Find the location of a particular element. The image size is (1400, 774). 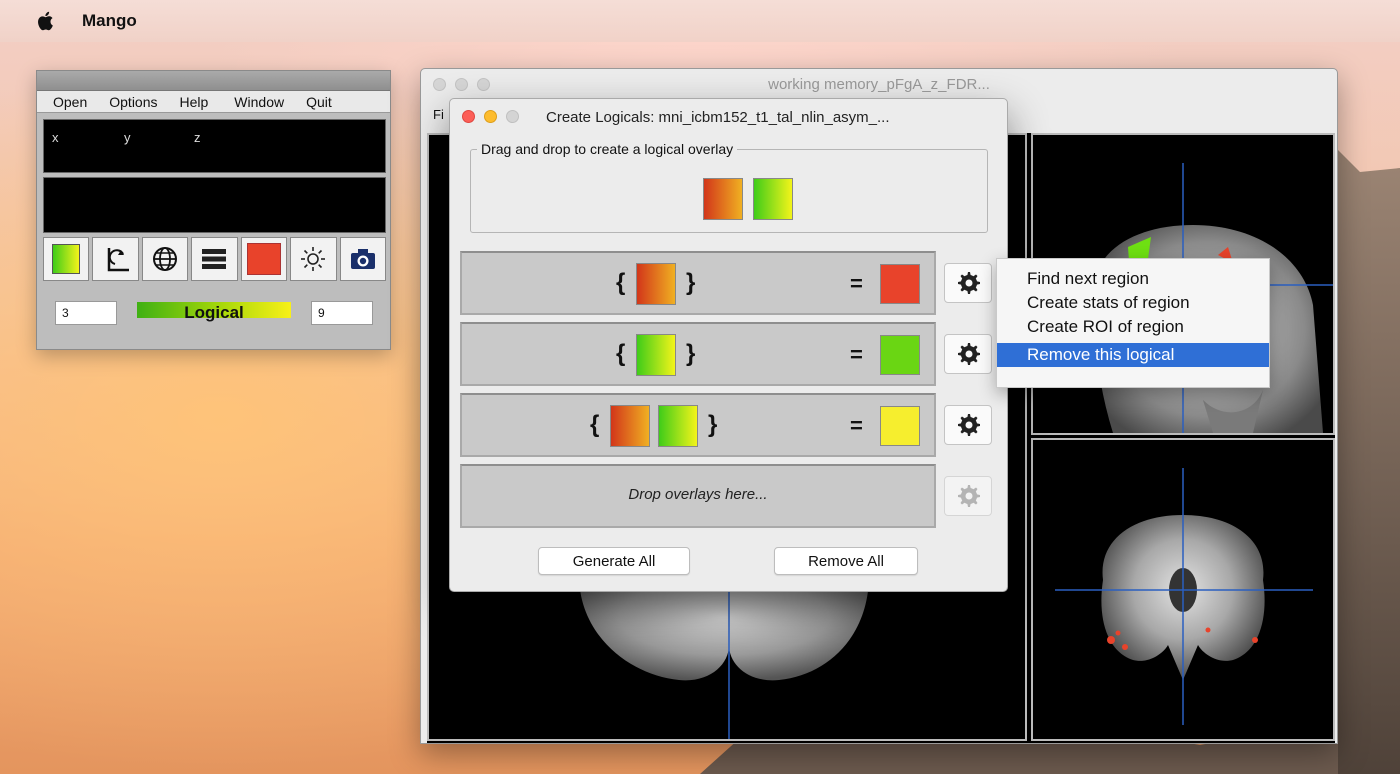

coord-z-label: z is located at coordinates (197, 137).